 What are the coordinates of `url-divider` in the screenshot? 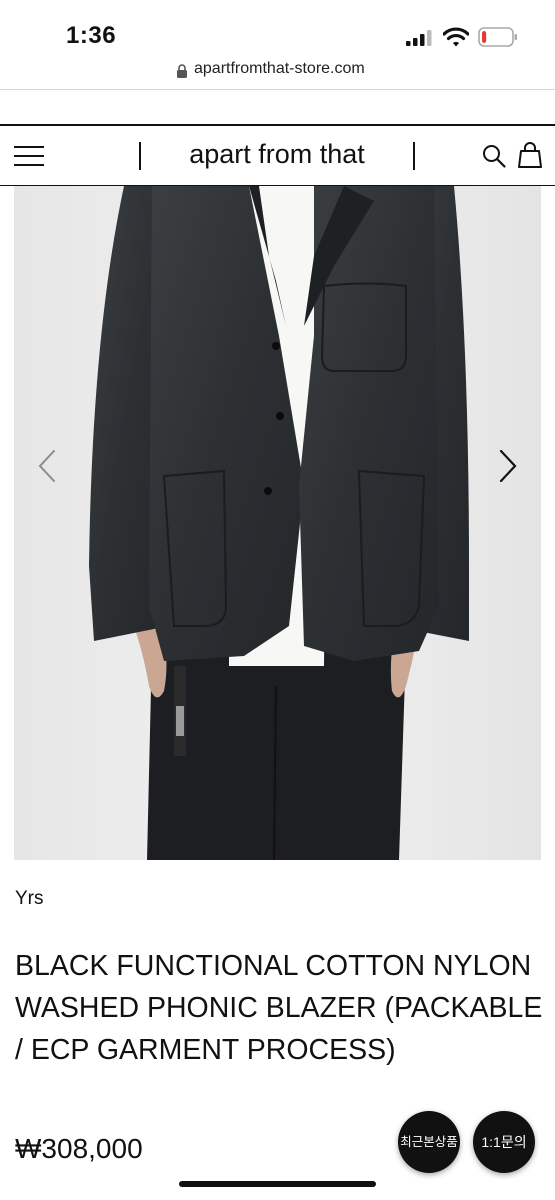 It's located at (277, 89).